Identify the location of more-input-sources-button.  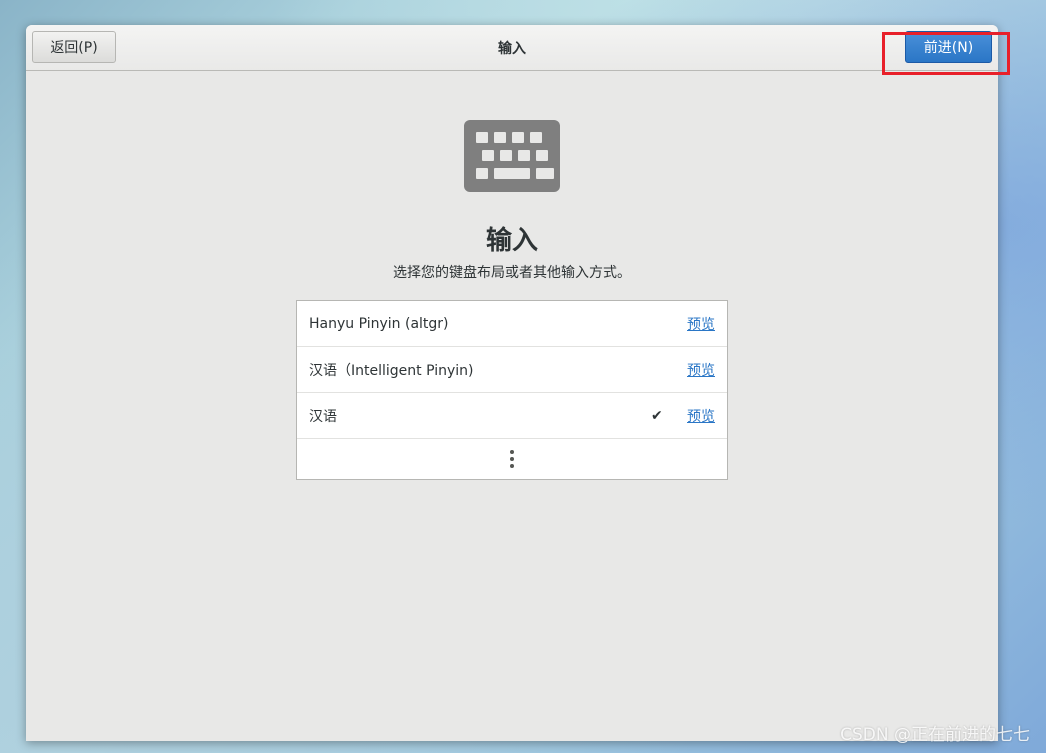
(512, 459).